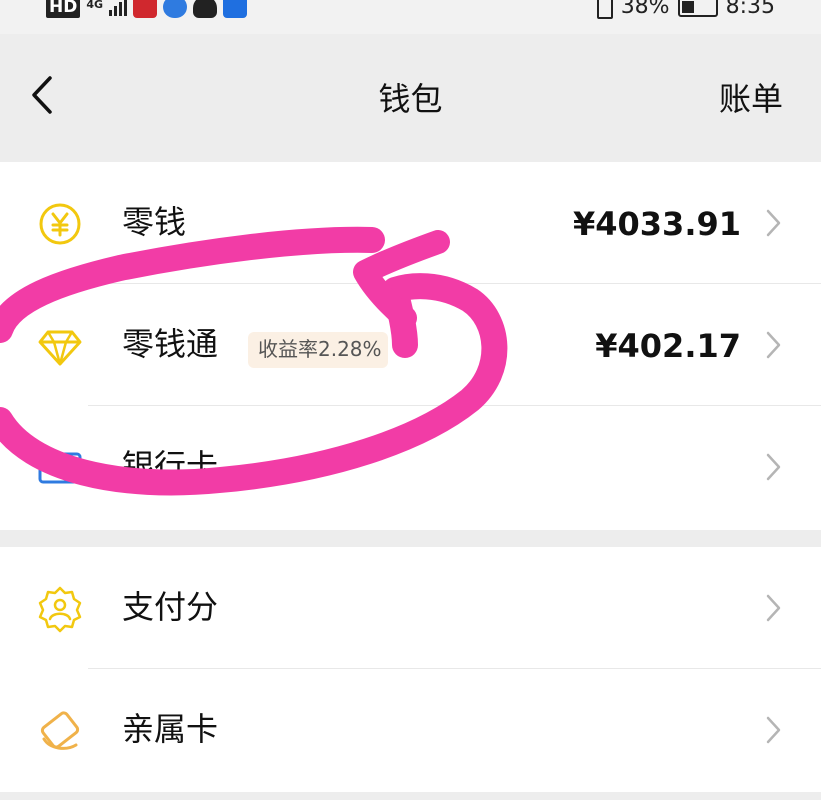  I want to click on page-title: 钱包, so click(410, 99).